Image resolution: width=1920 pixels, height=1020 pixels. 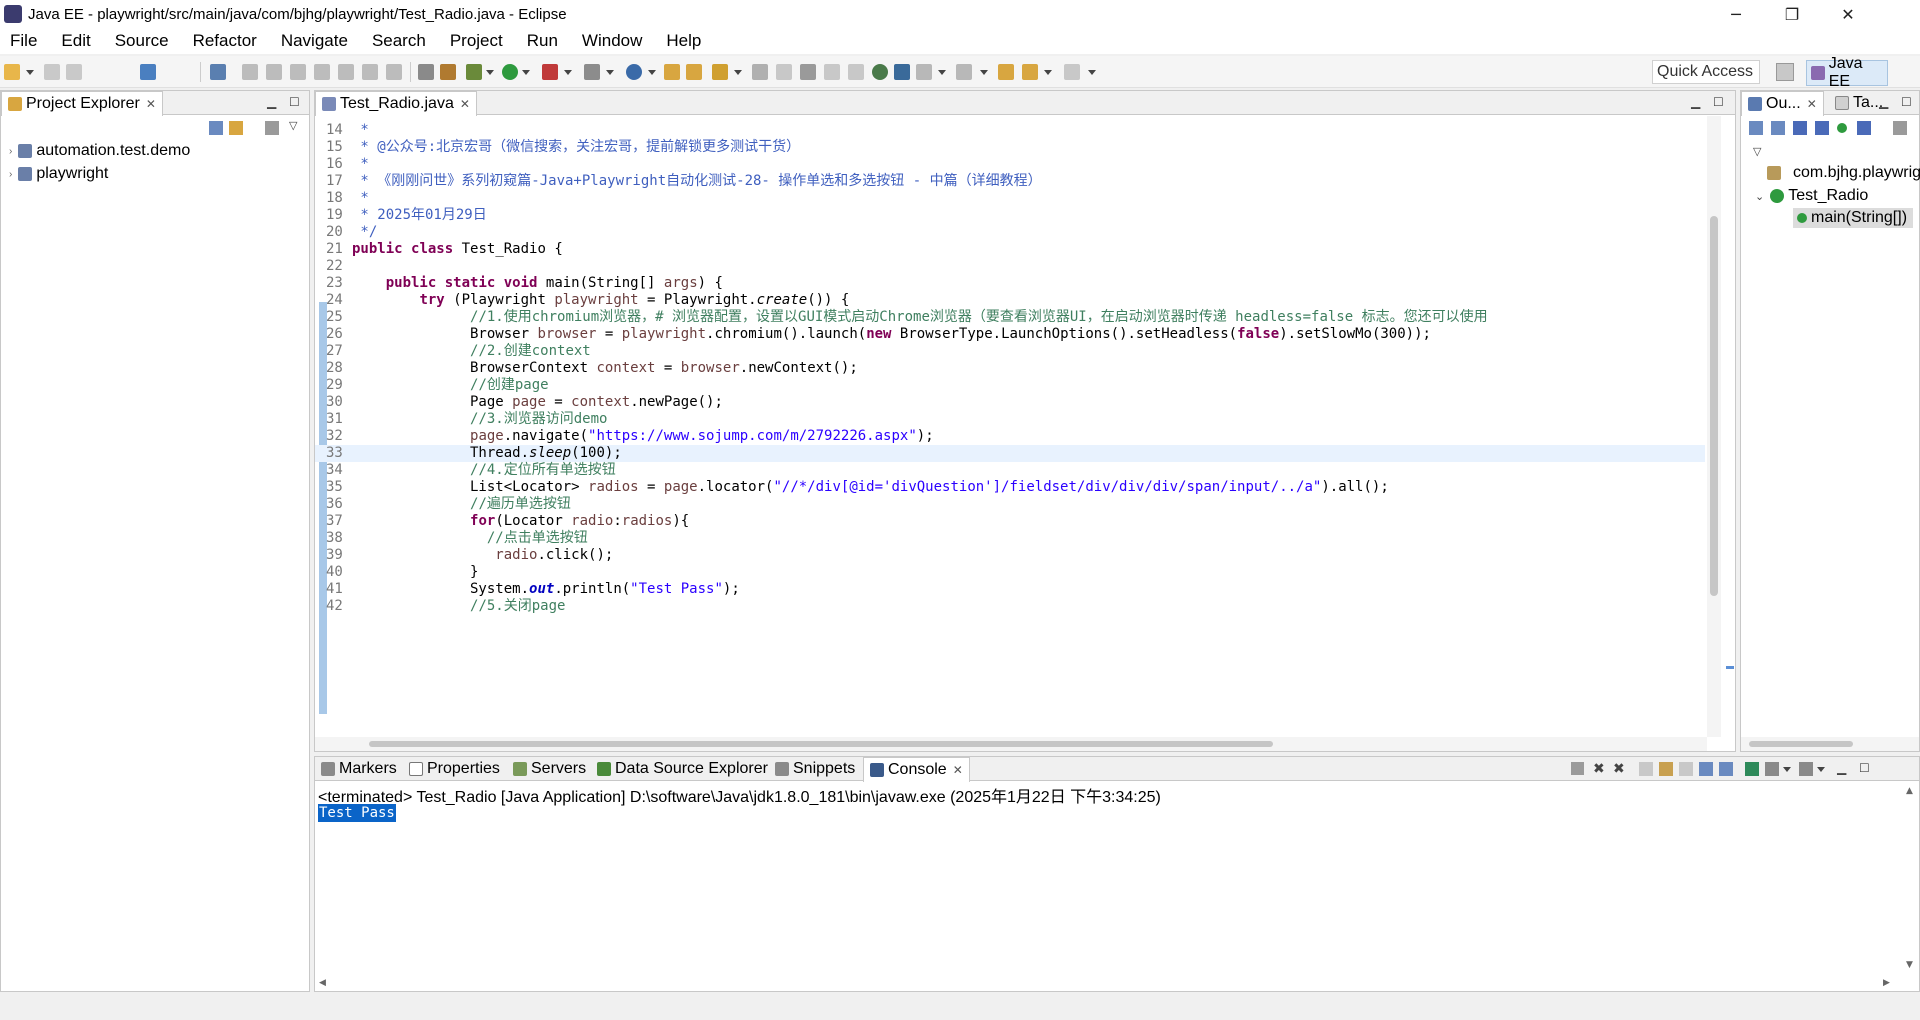 What do you see at coordinates (396, 103) in the screenshot?
I see `tab-test-radio-java: Test_Radio.java ✕` at bounding box center [396, 103].